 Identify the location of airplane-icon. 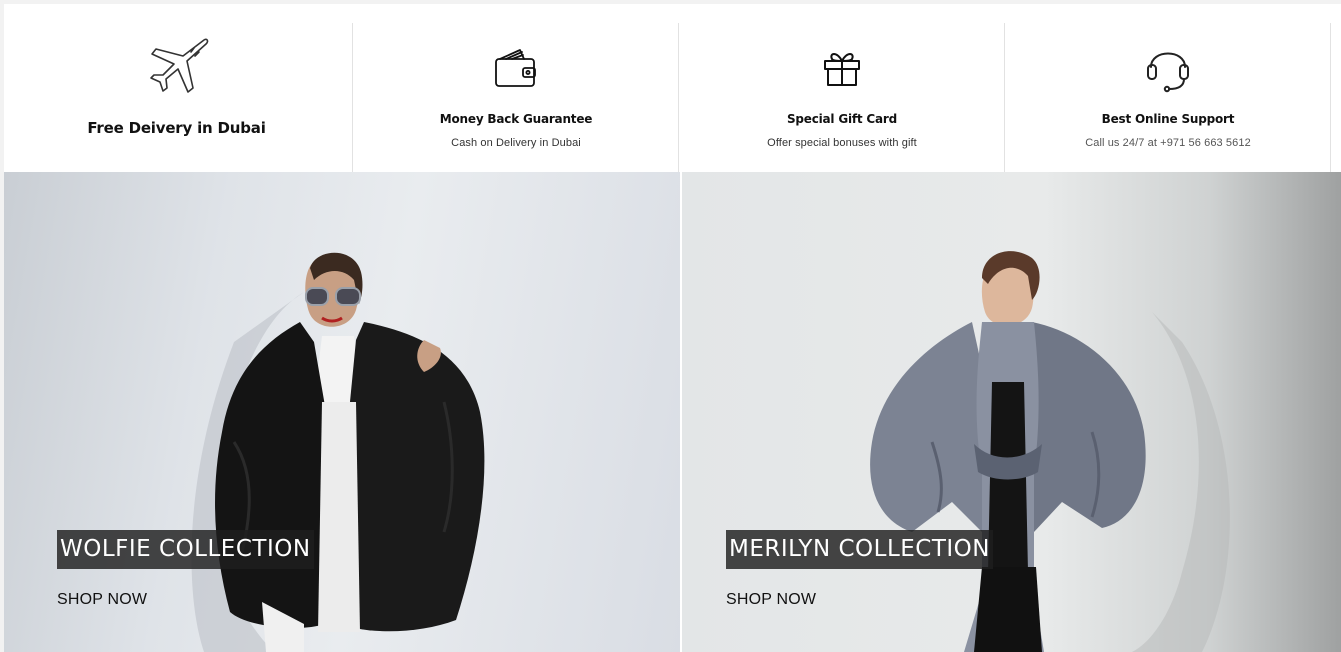
(179, 67).